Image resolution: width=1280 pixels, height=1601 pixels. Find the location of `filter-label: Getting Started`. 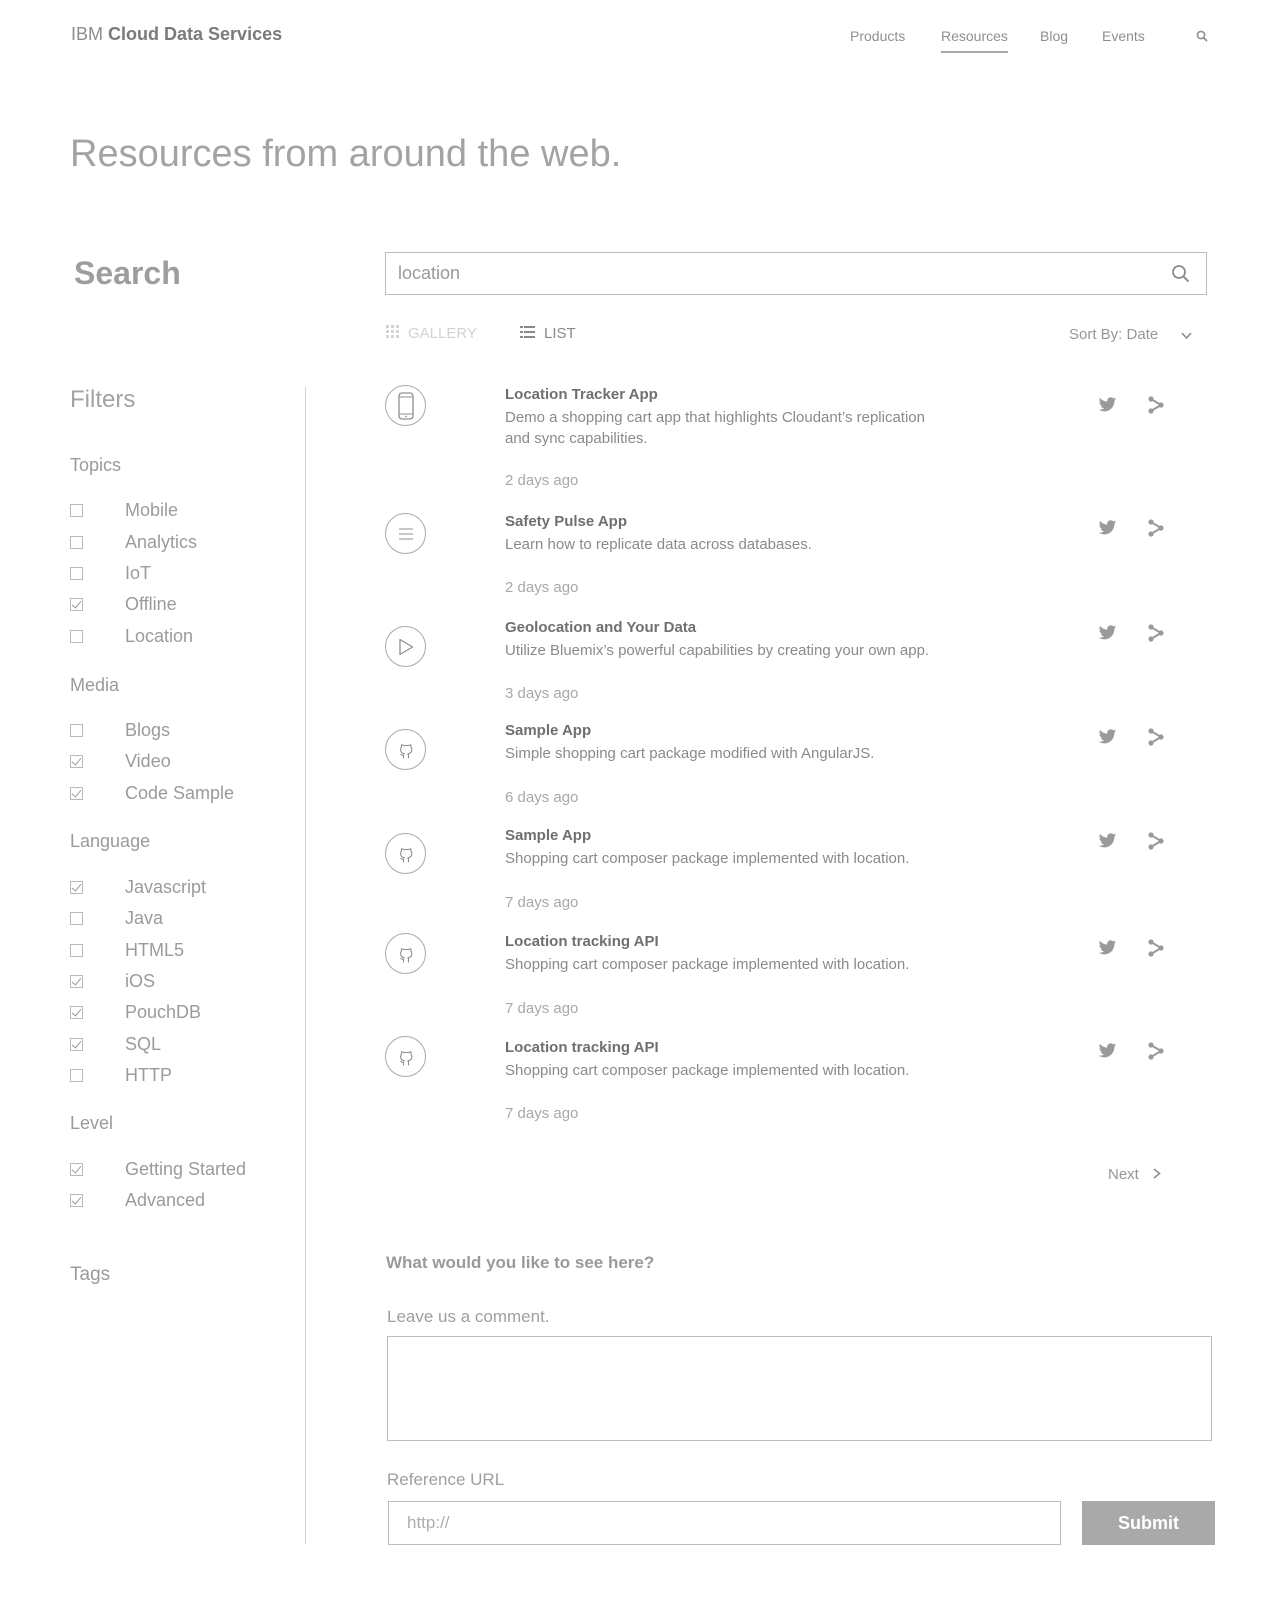

filter-label: Getting Started is located at coordinates (186, 1168).